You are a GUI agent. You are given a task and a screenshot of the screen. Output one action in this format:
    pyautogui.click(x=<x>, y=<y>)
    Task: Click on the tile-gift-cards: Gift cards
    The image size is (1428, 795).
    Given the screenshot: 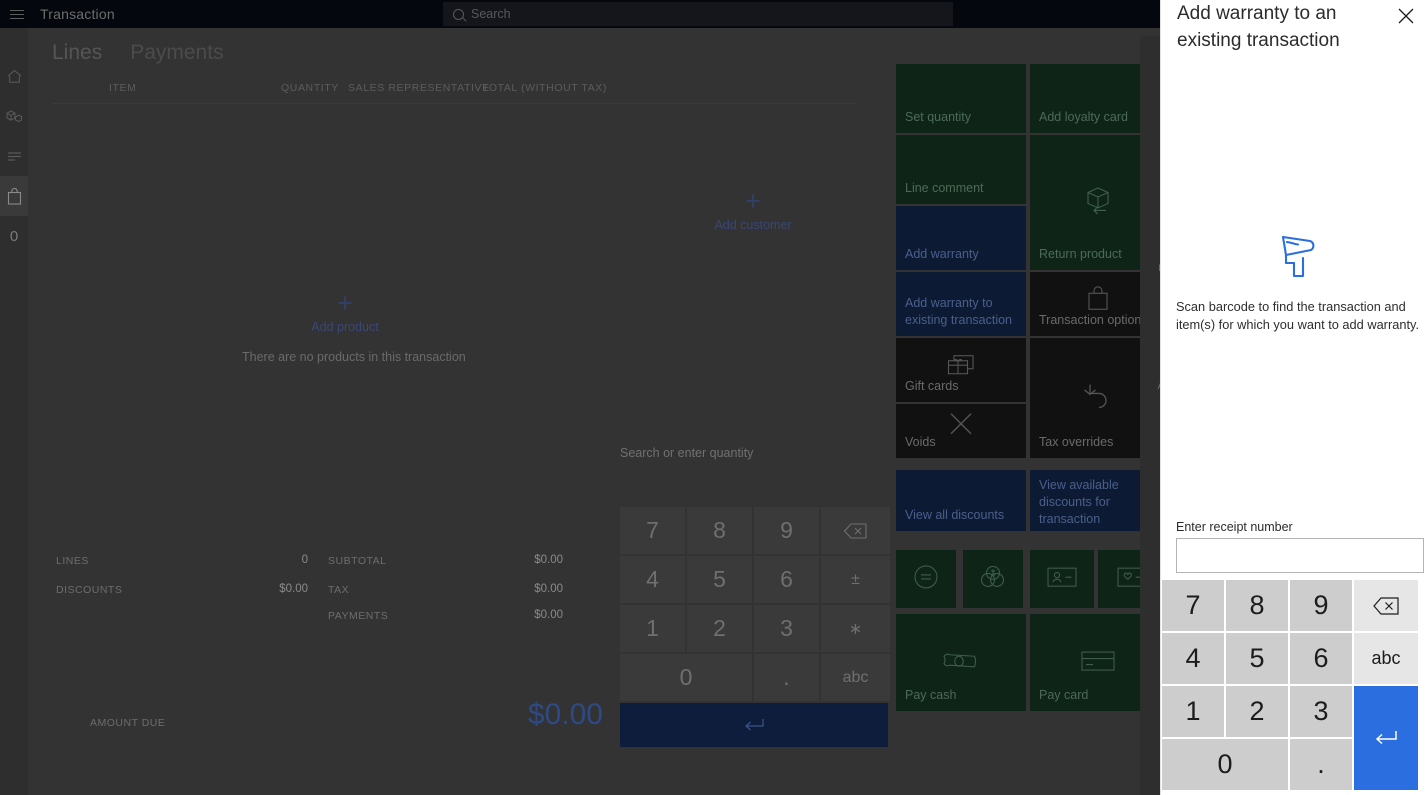 What is the action you would take?
    pyautogui.click(x=961, y=370)
    